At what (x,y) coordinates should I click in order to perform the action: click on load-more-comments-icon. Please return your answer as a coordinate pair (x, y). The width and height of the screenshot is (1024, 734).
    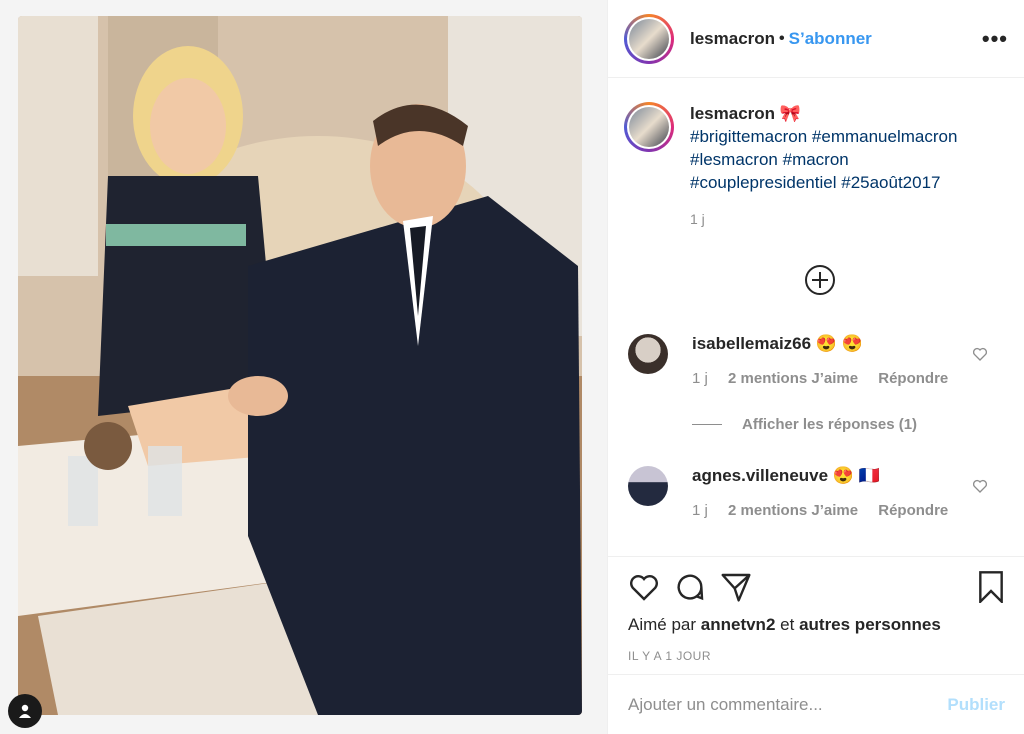
    Looking at the image, I should click on (820, 280).